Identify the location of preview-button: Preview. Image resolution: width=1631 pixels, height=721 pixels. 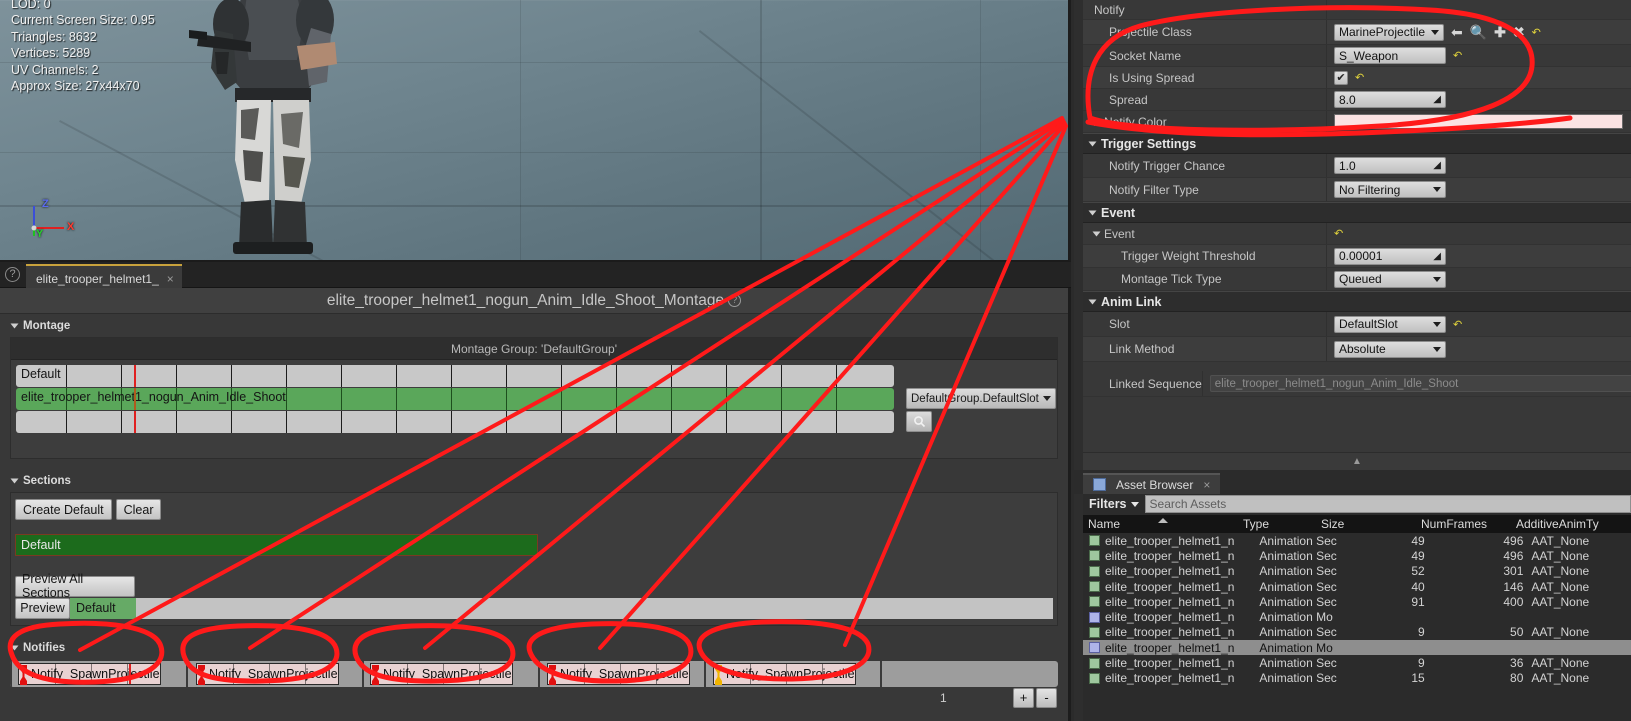
(42, 608).